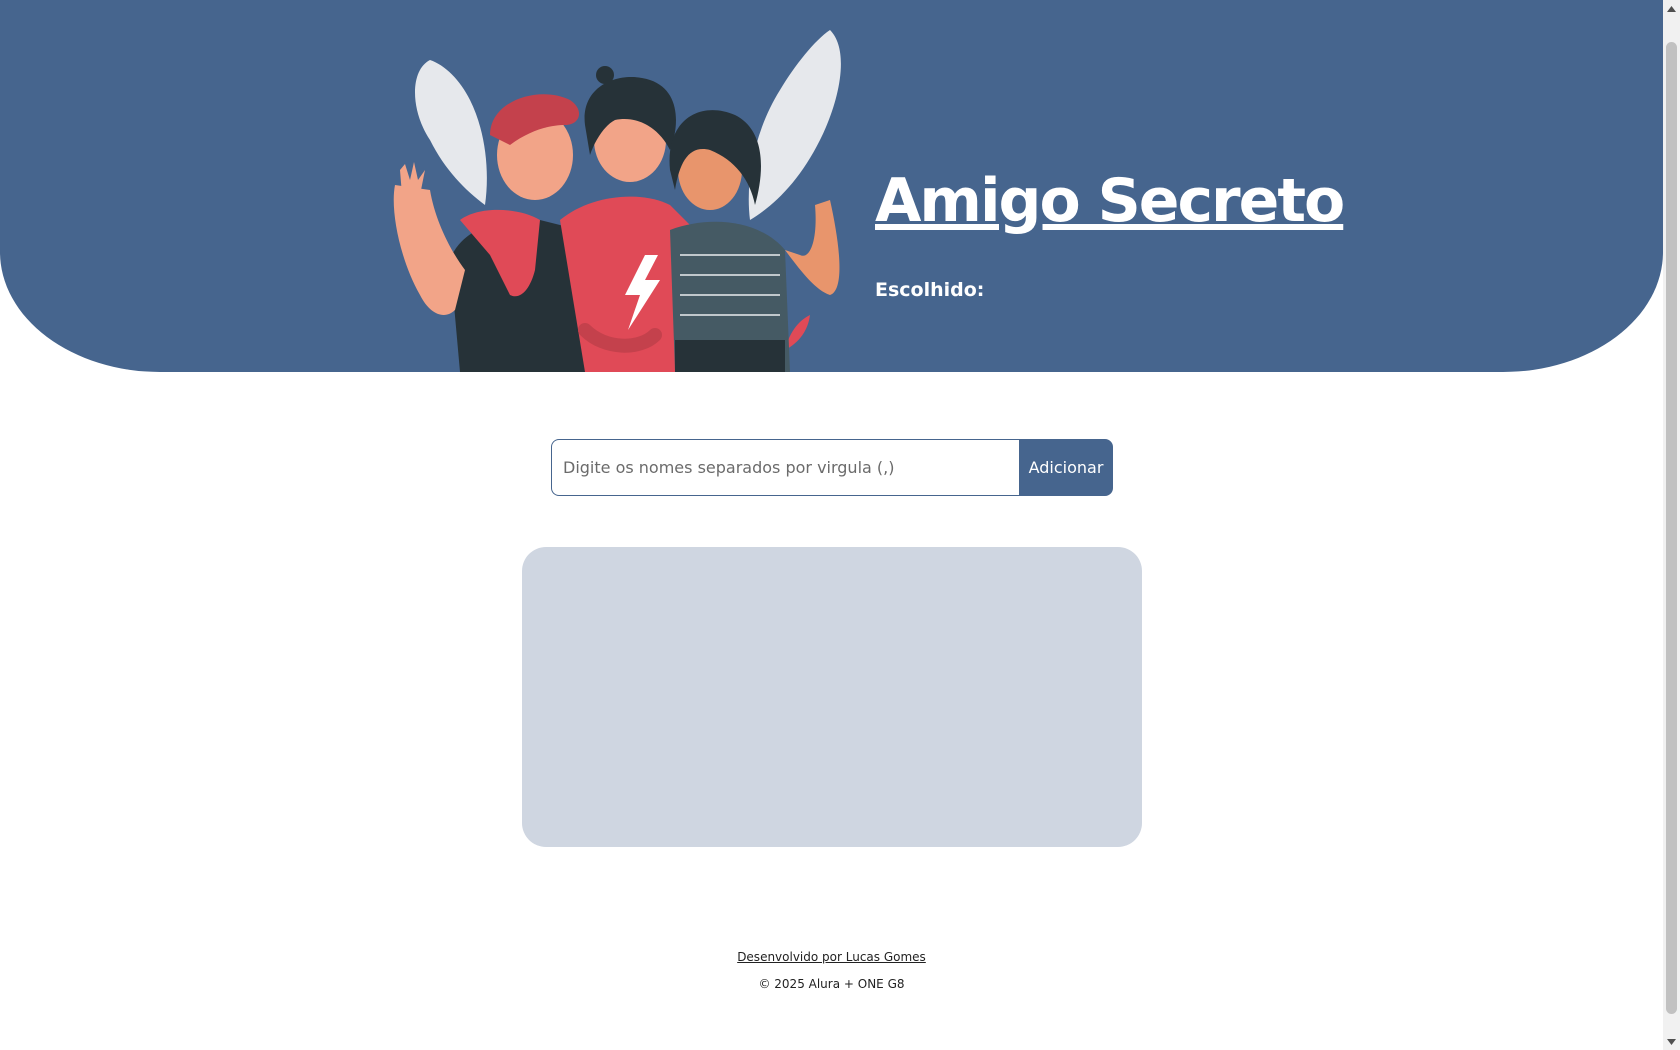  I want to click on add-names-form: Adicionar, so click(832, 467).